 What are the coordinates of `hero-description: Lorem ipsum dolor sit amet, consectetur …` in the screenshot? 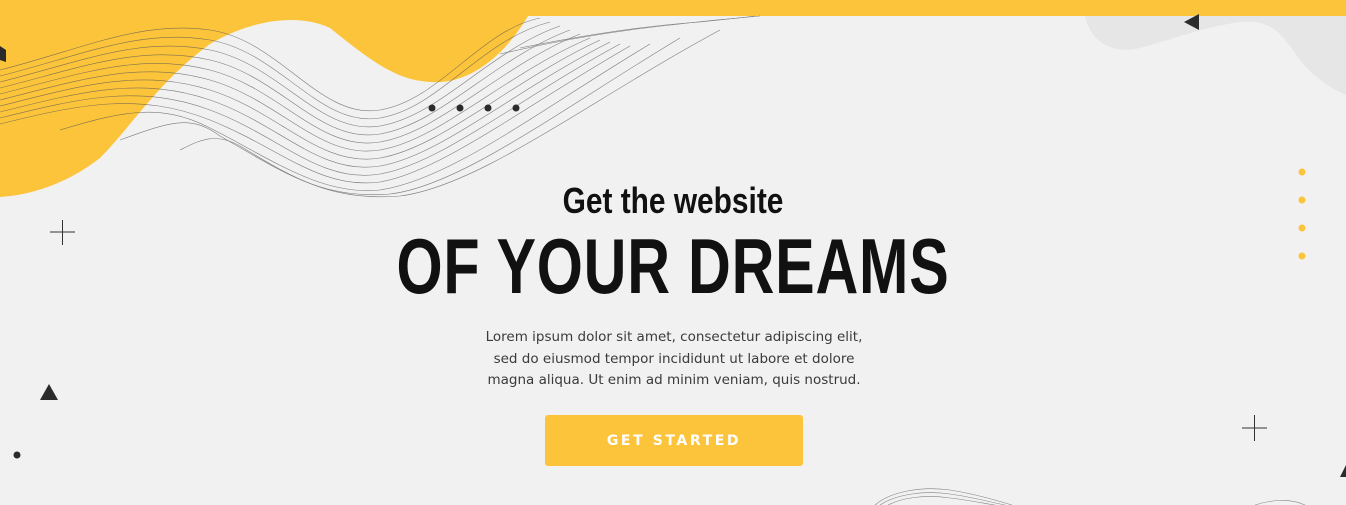 It's located at (674, 358).